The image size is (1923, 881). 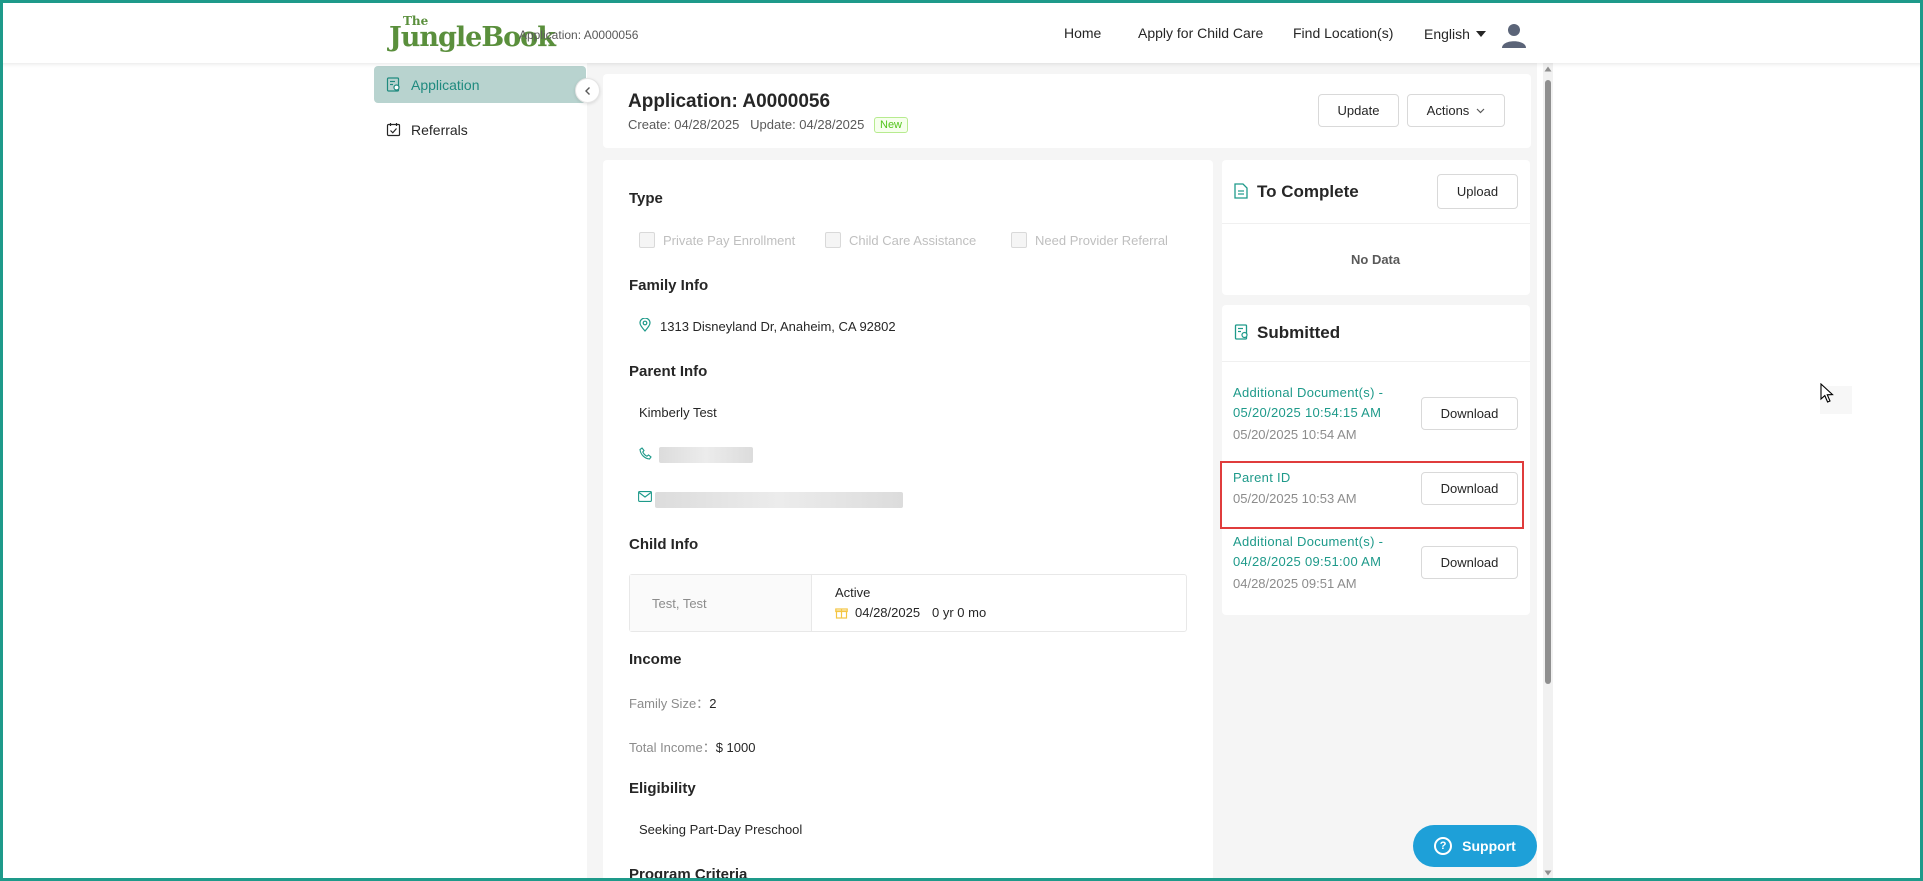 I want to click on parent-email-redacted, so click(x=779, y=500).